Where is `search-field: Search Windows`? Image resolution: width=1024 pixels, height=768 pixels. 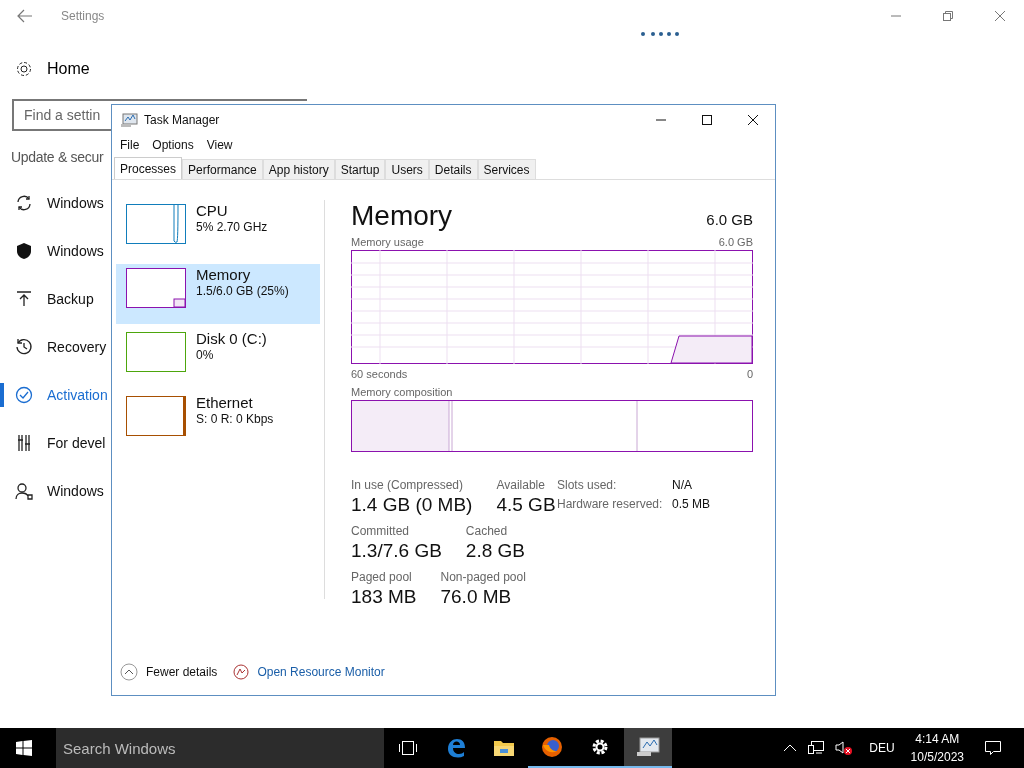
search-field: Search Windows is located at coordinates (220, 748).